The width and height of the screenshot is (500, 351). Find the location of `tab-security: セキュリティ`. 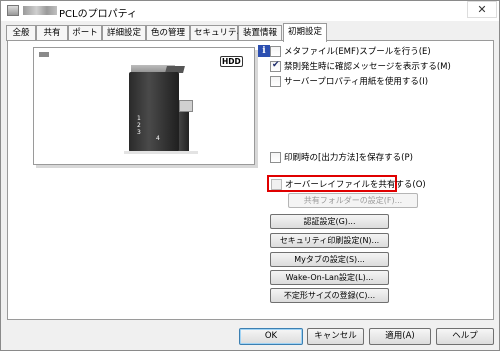

tab-security: セキュリティ is located at coordinates (217, 33).